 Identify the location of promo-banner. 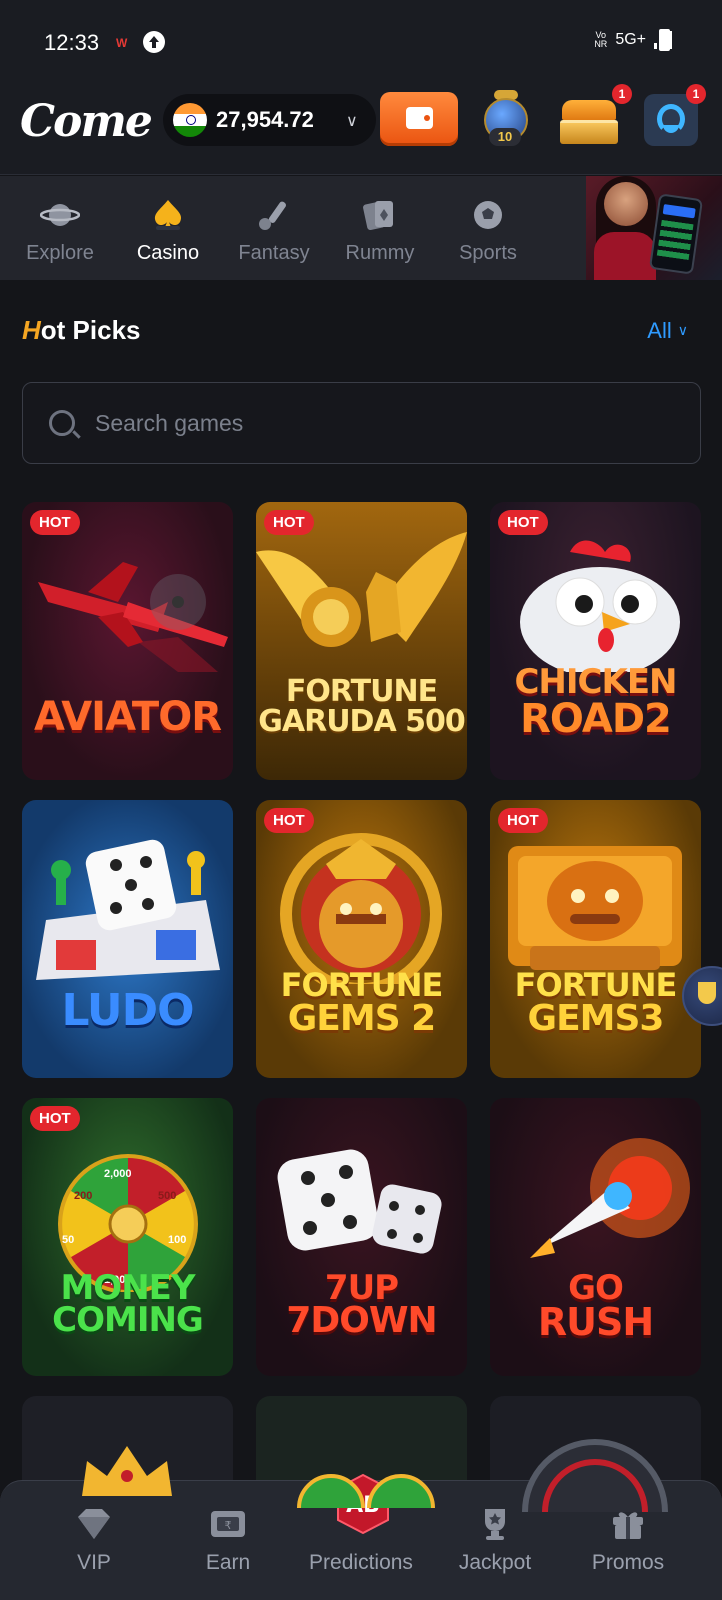
(654, 228).